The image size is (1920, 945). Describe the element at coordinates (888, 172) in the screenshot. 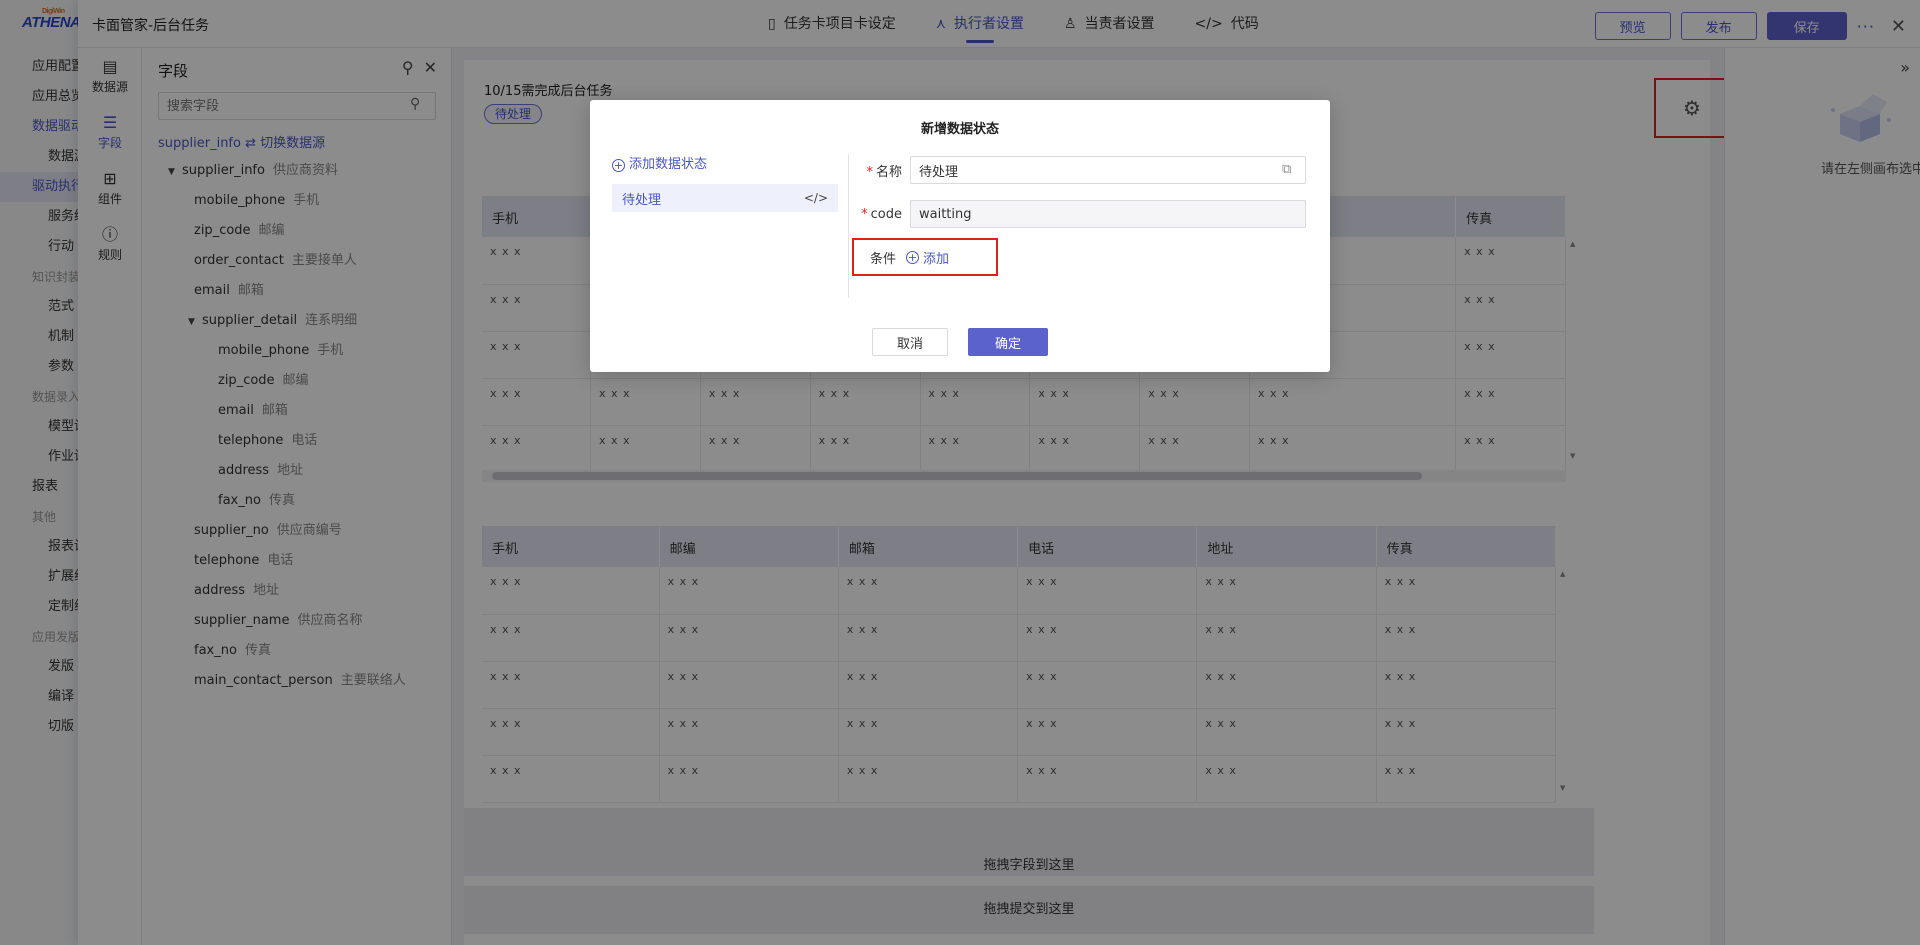

I see `name-label-text: 名称` at that location.